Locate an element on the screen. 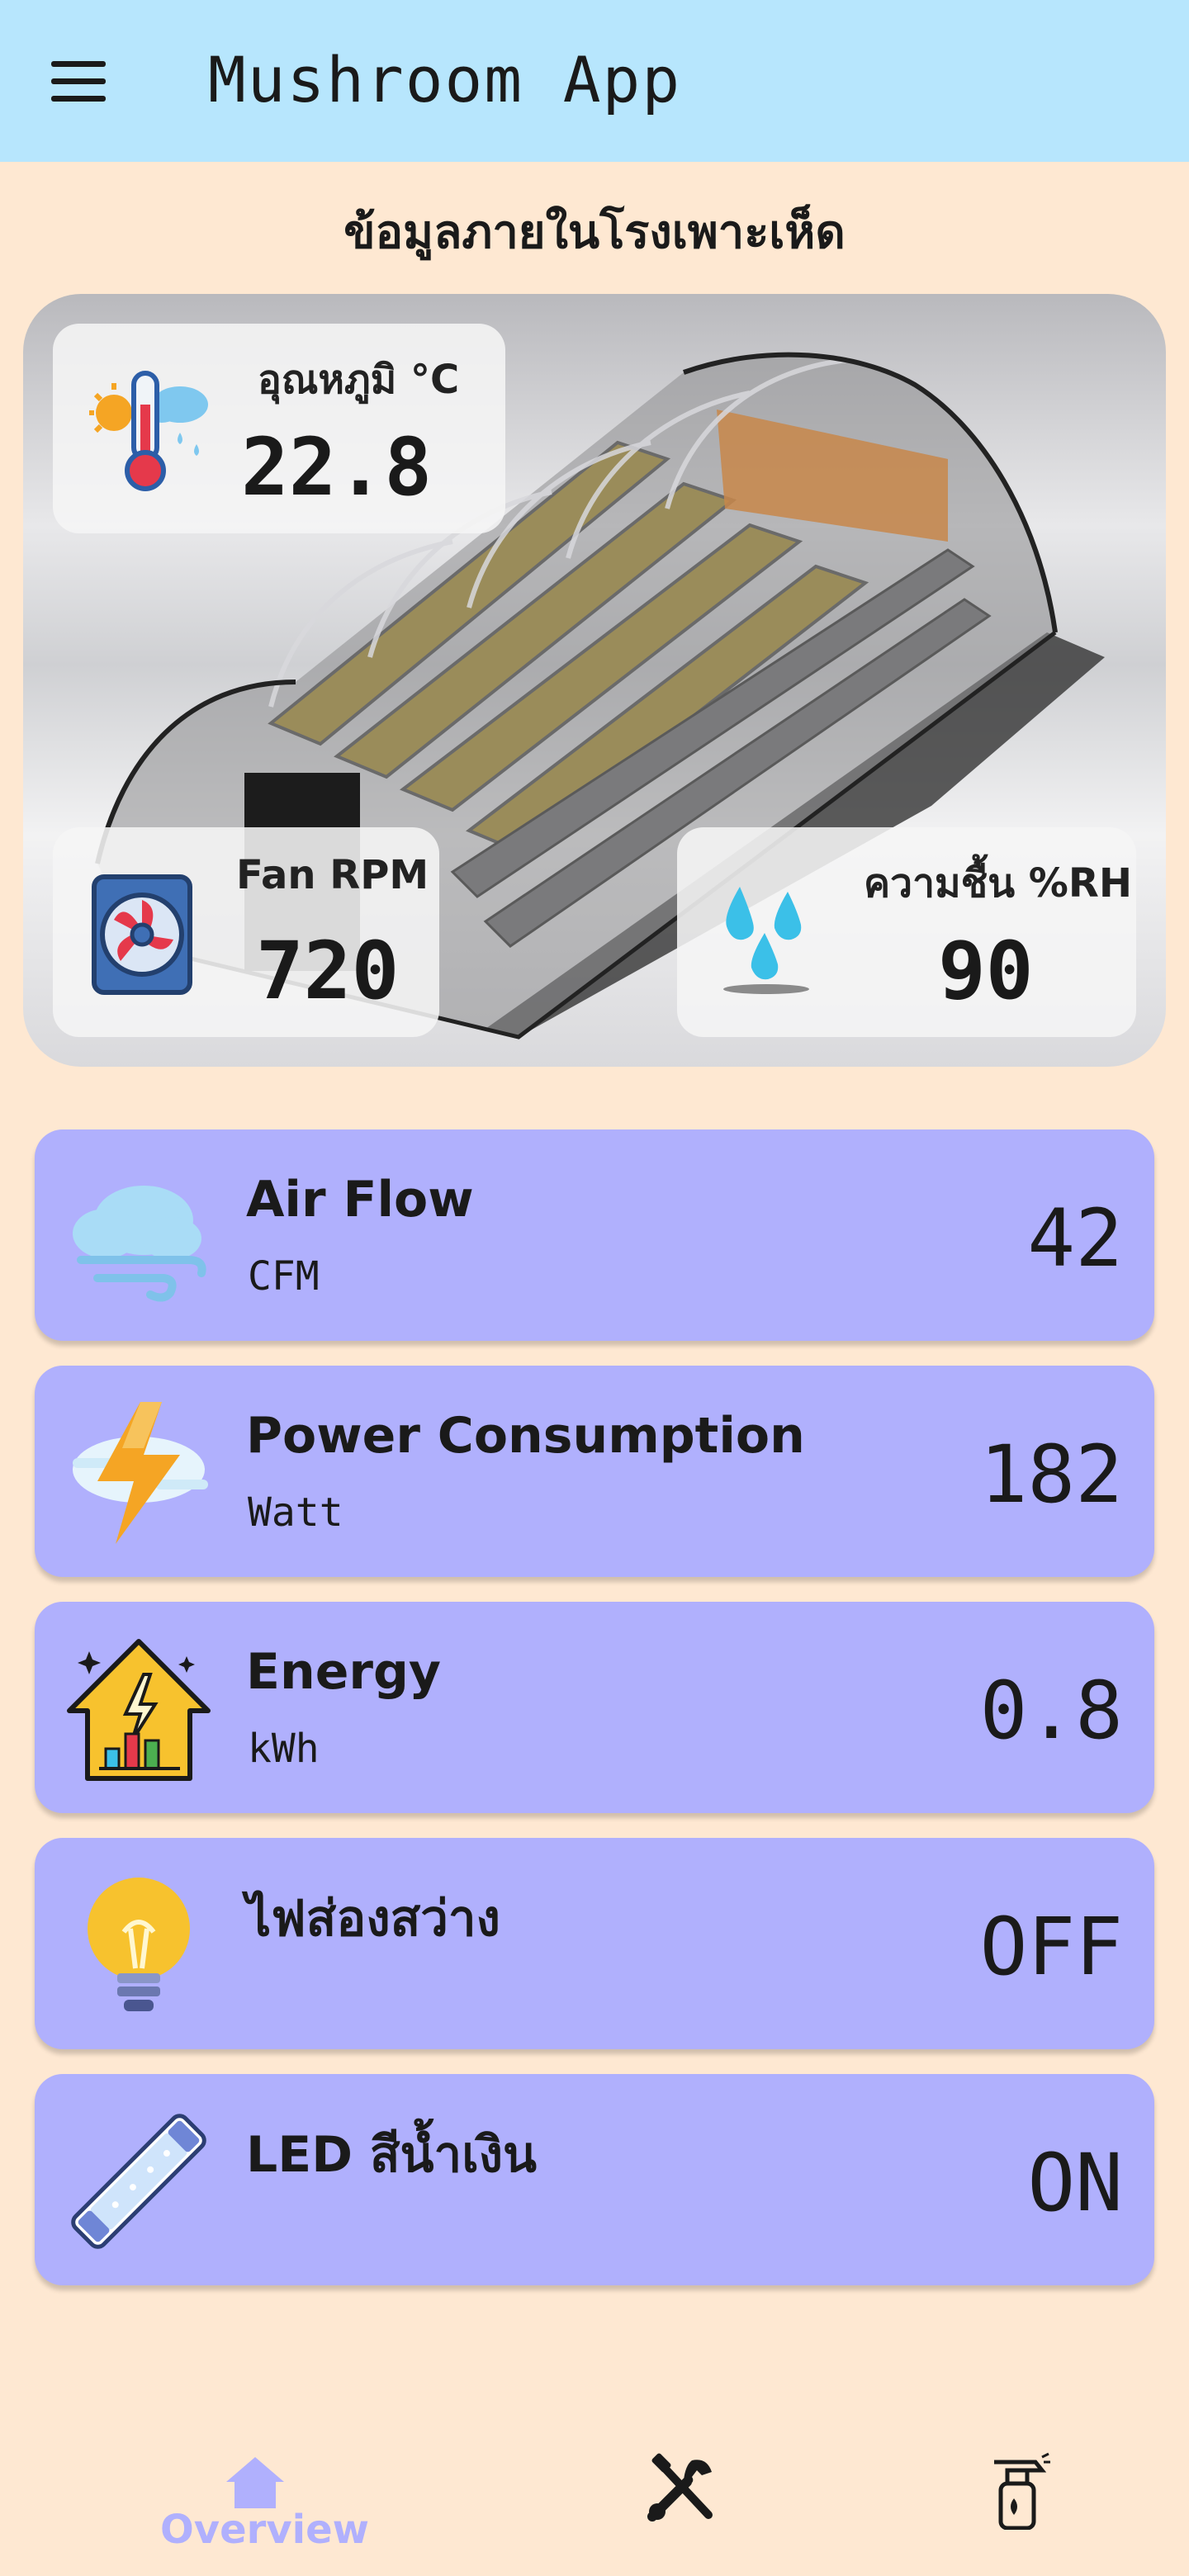 The height and width of the screenshot is (2576, 1189). nav-tools is located at coordinates (681, 2489).